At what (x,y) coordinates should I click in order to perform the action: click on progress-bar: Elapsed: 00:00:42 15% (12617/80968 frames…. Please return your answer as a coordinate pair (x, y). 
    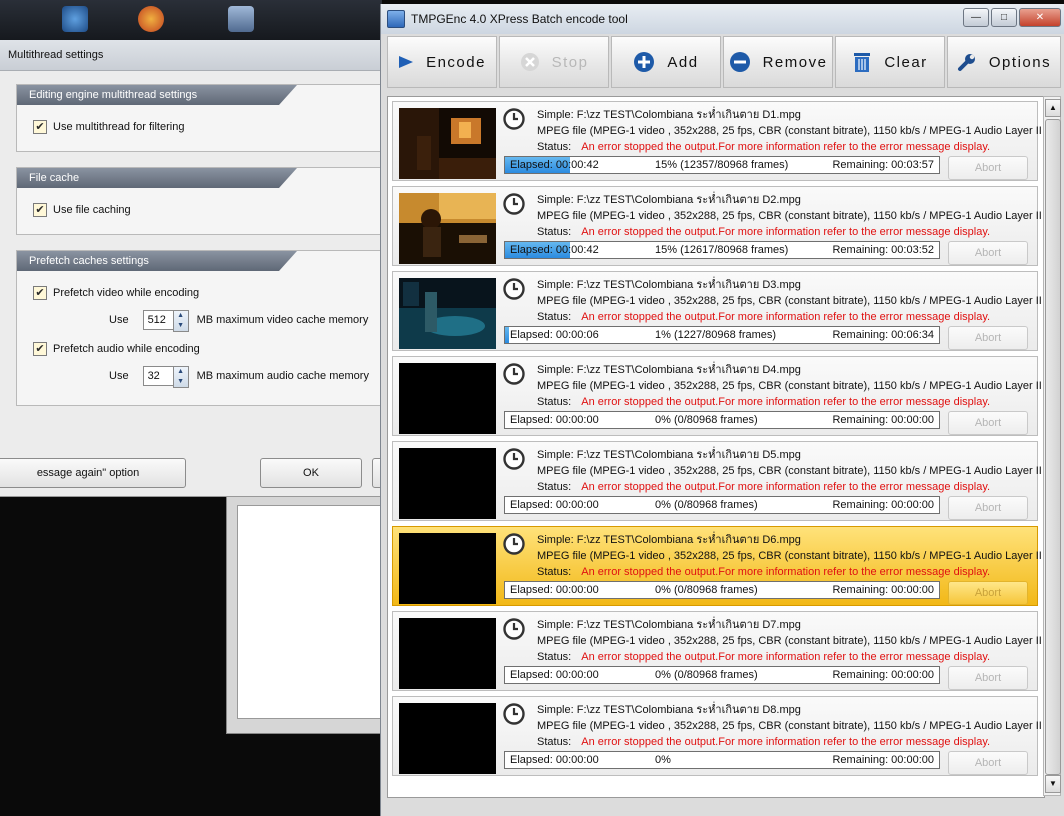
    Looking at the image, I should click on (722, 250).